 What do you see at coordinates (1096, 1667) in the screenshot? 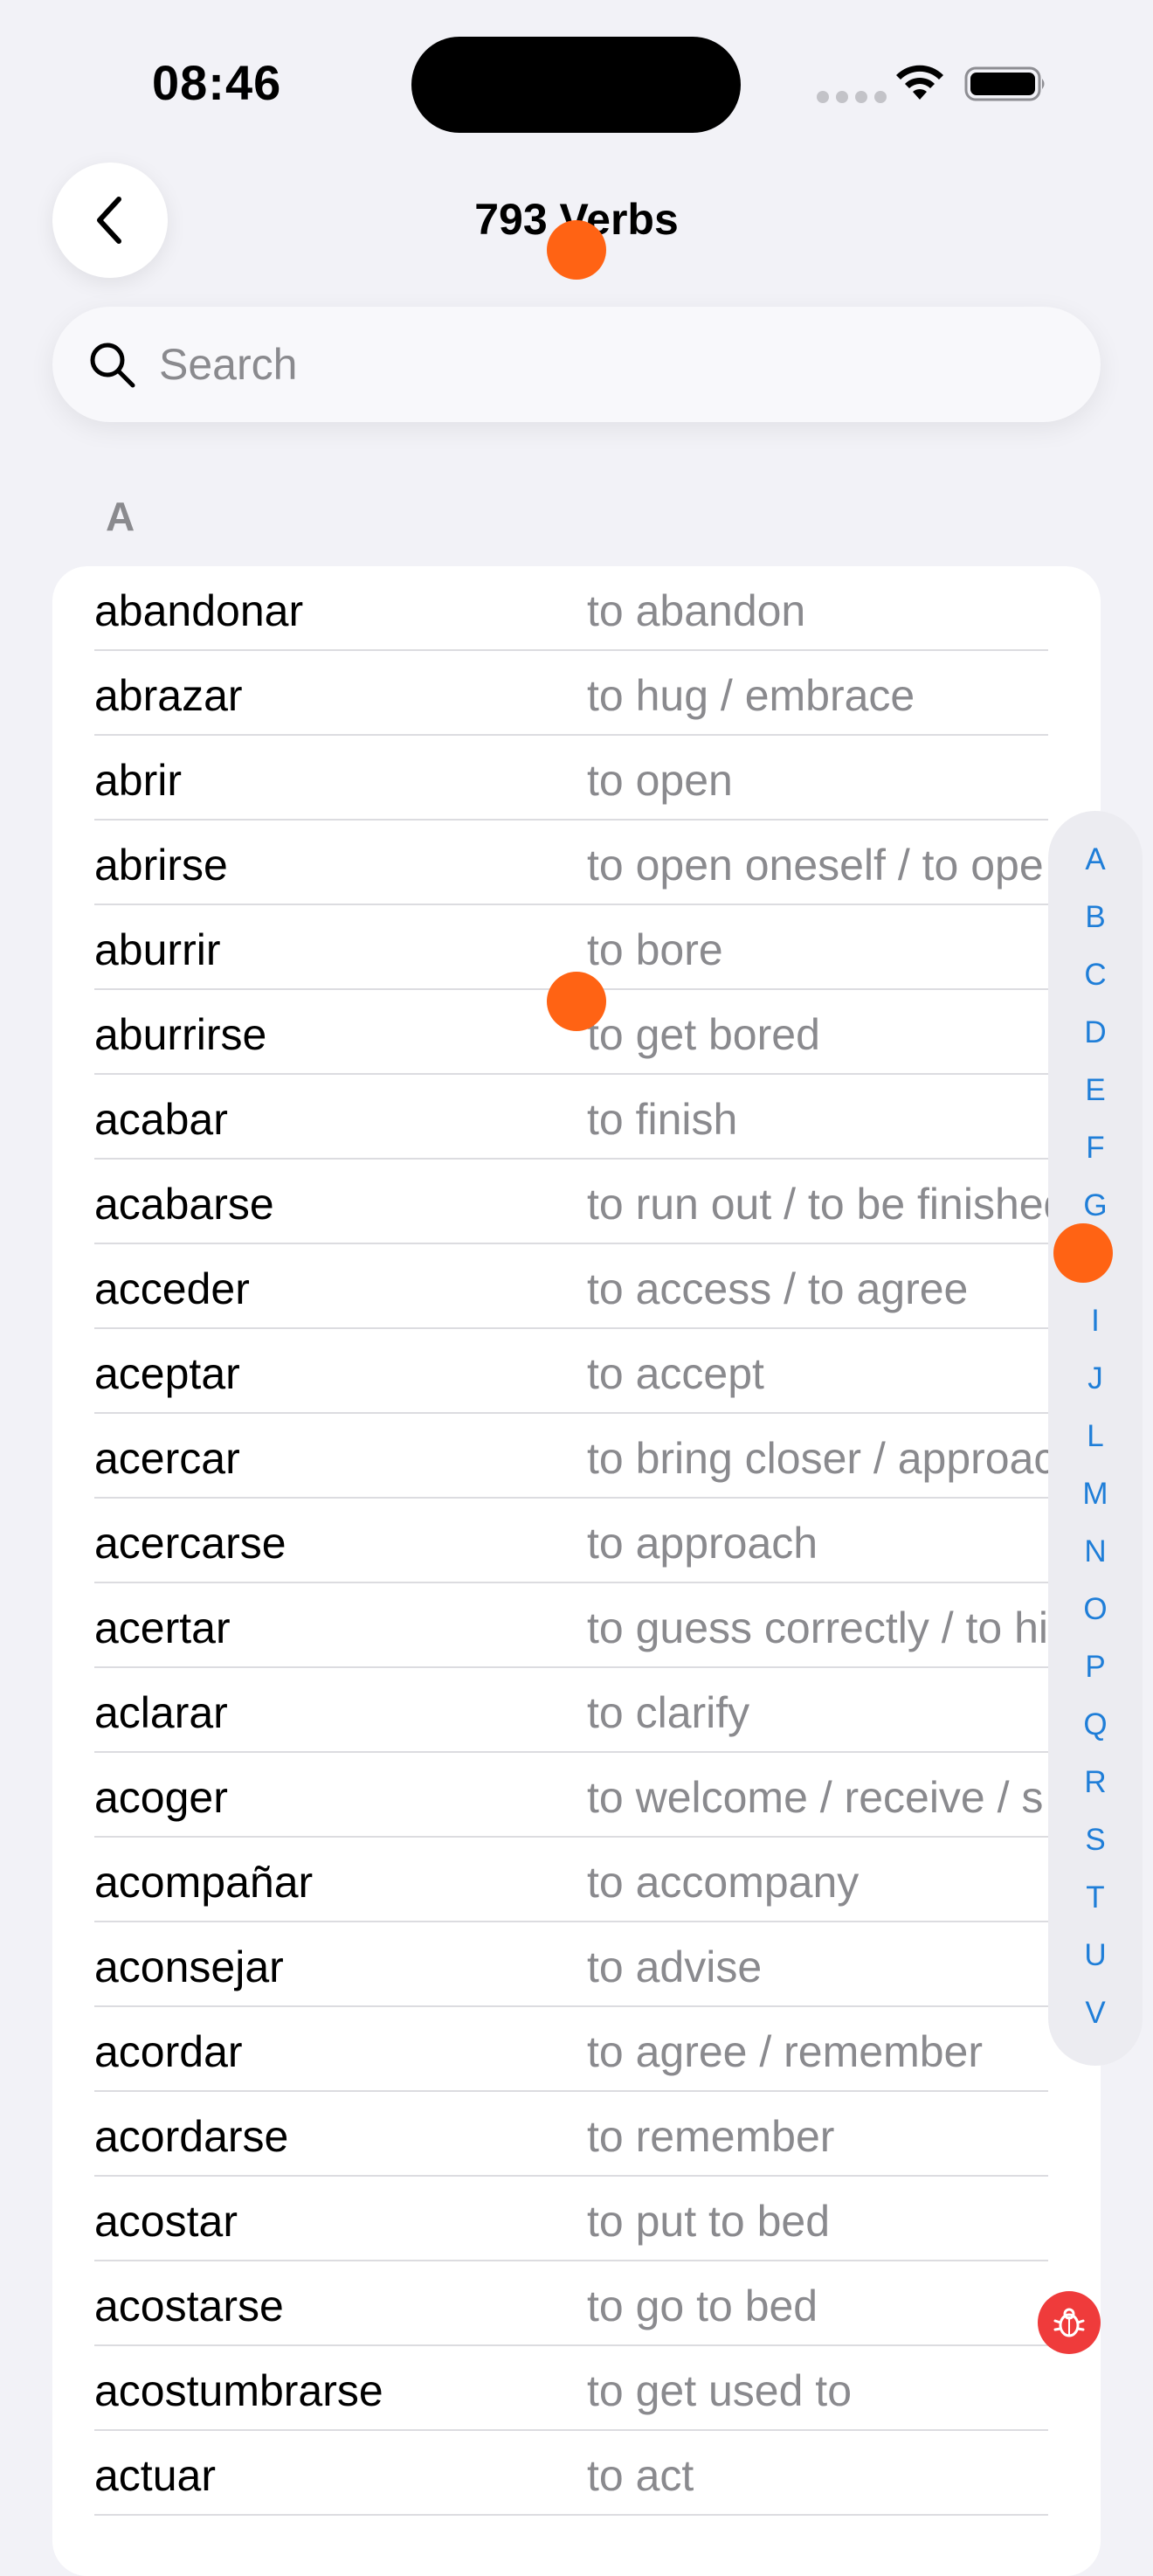
I see `index-letter-p: P` at bounding box center [1096, 1667].